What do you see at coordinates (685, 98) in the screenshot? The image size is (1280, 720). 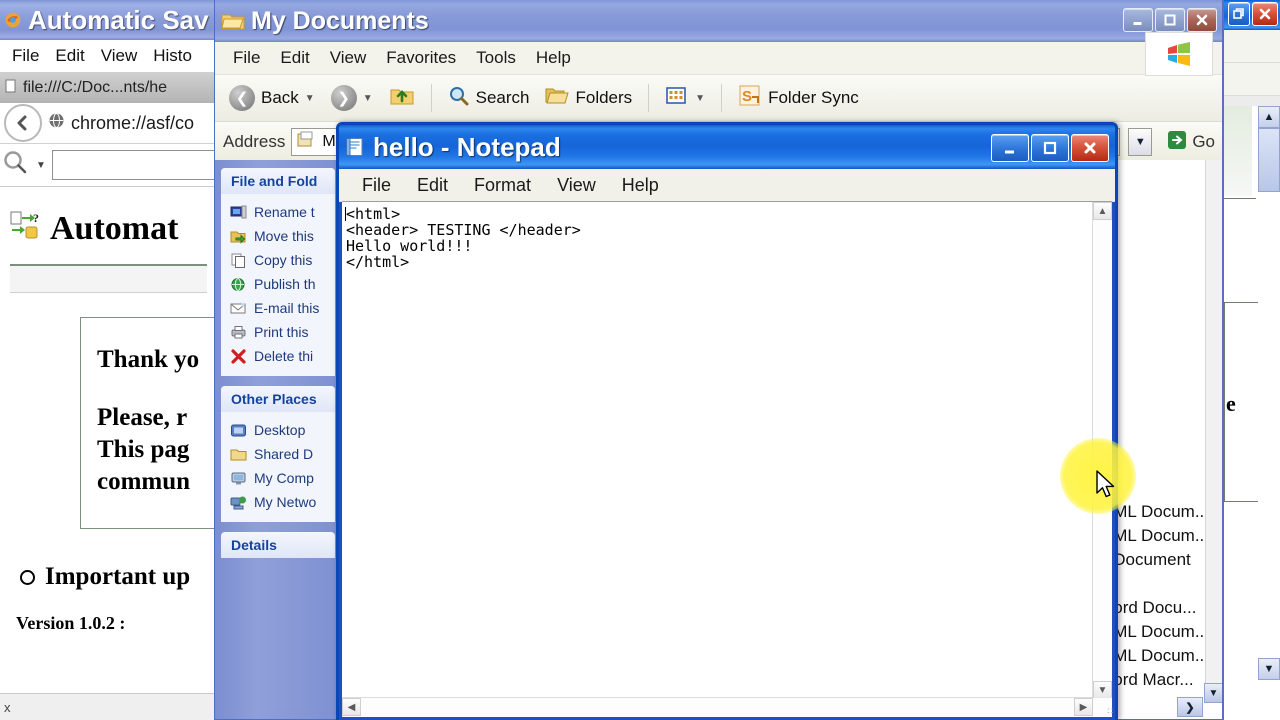 I see `views-button: ▼` at bounding box center [685, 98].